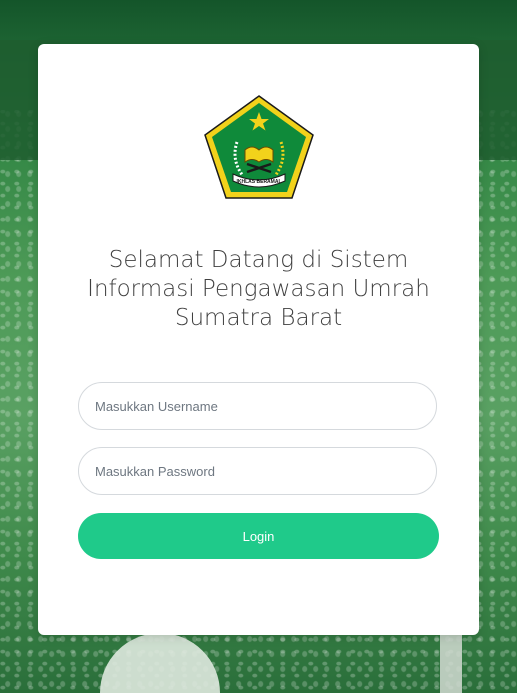 Image resolution: width=517 pixels, height=693 pixels. I want to click on background-dome, so click(160, 663).